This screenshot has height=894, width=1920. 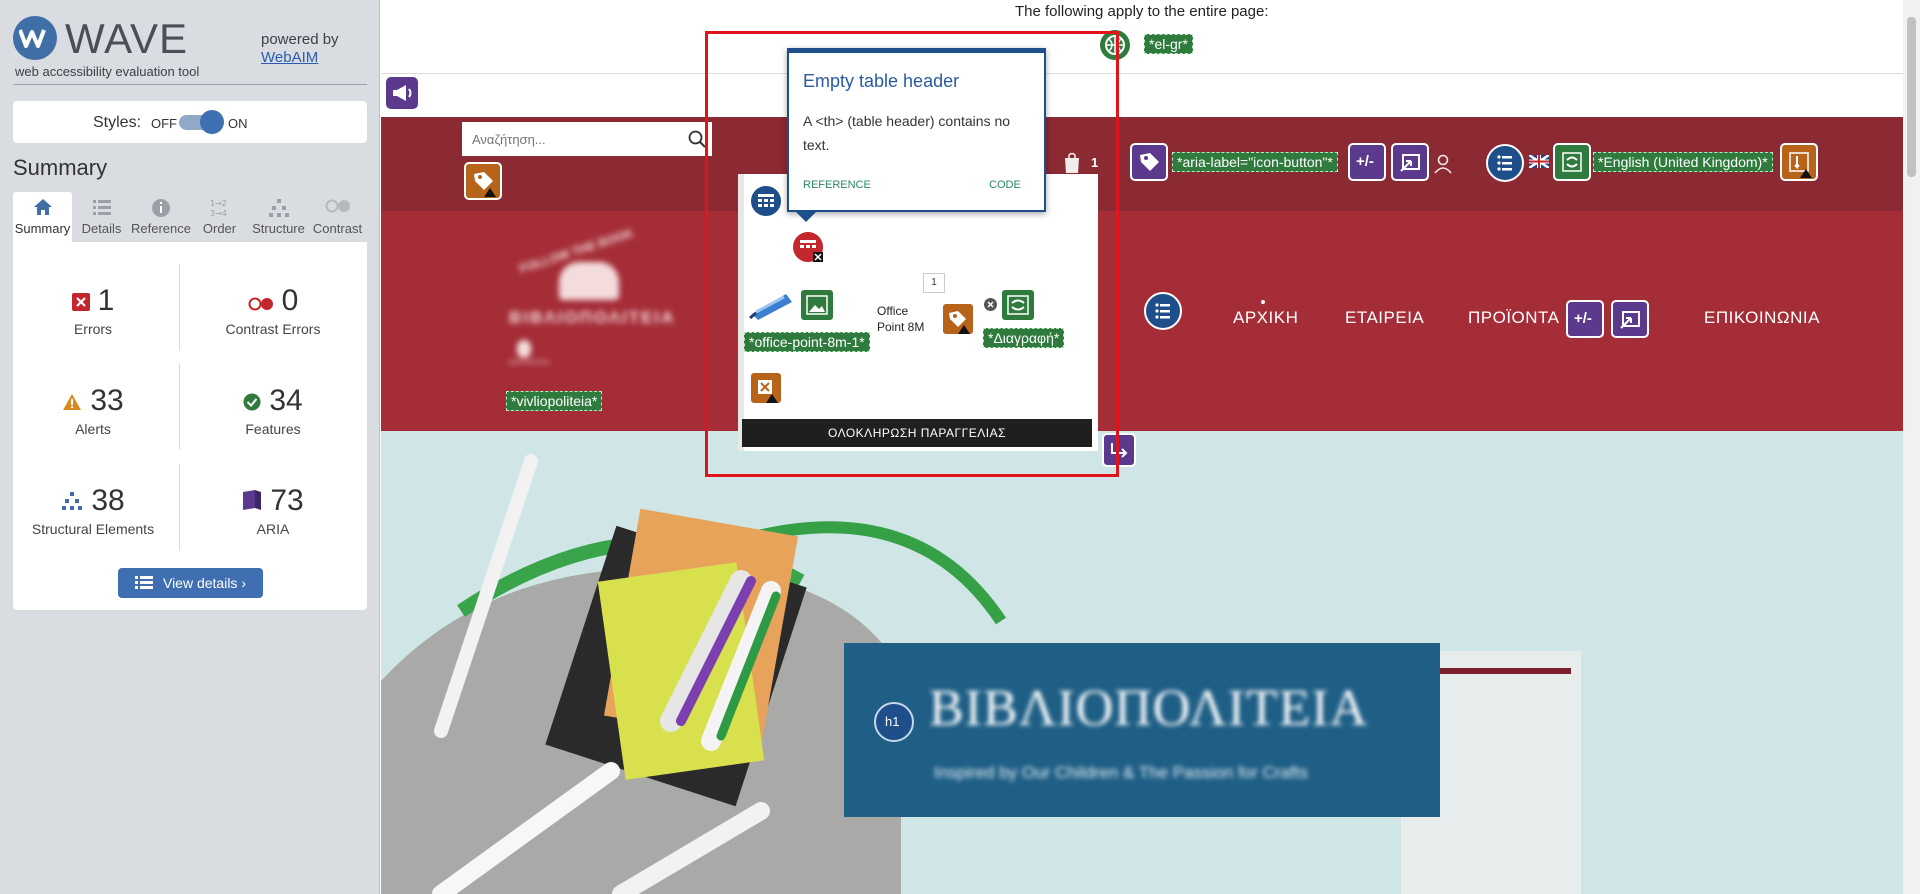 What do you see at coordinates (42, 208) in the screenshot?
I see `home-icon` at bounding box center [42, 208].